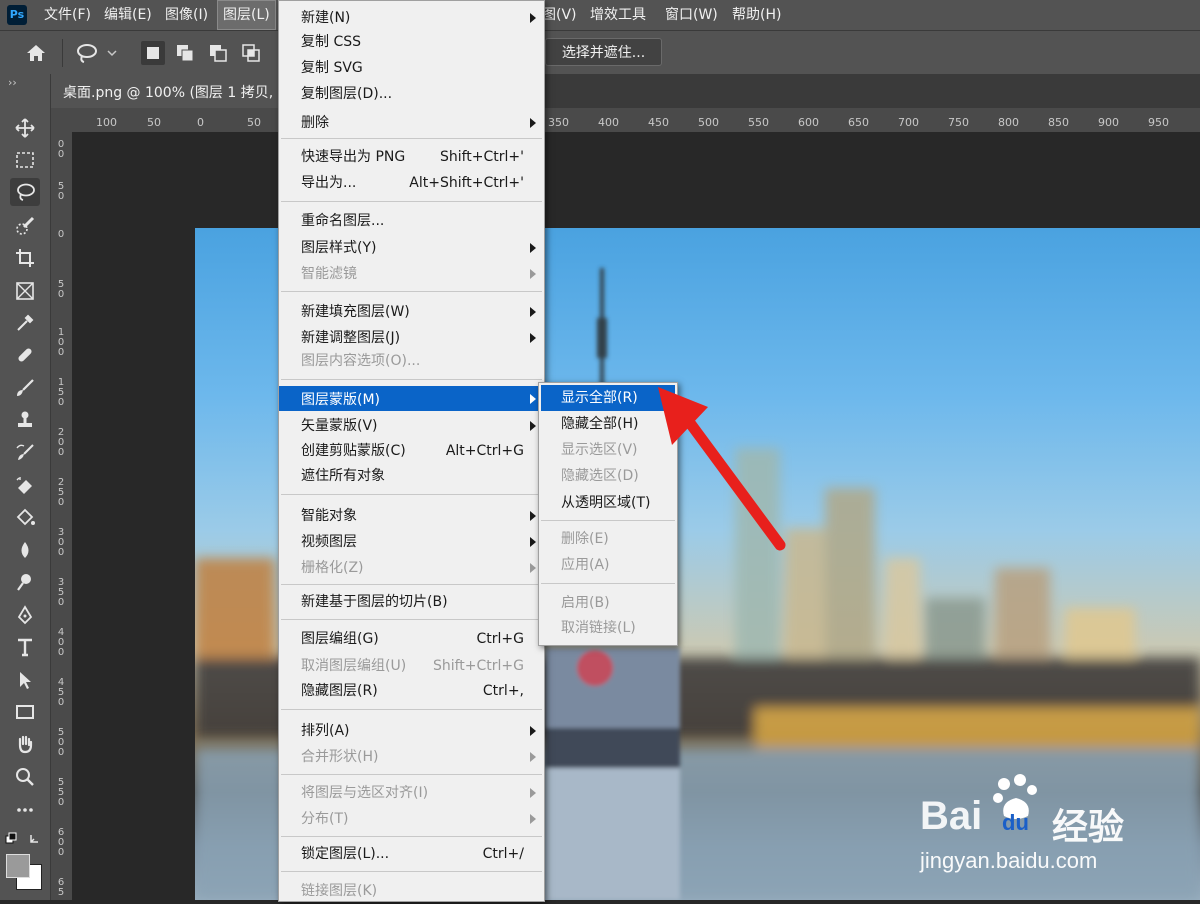 This screenshot has height=904, width=1200. What do you see at coordinates (128, 15) in the screenshot?
I see `menu-edit: 编辑(E)` at bounding box center [128, 15].